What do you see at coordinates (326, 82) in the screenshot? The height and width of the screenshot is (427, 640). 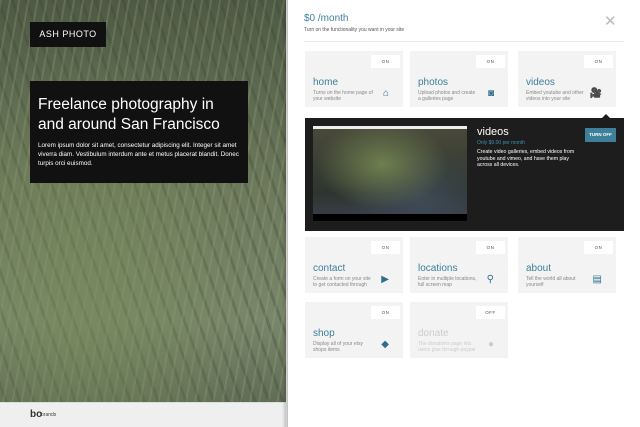 I see `feature-name: home` at bounding box center [326, 82].